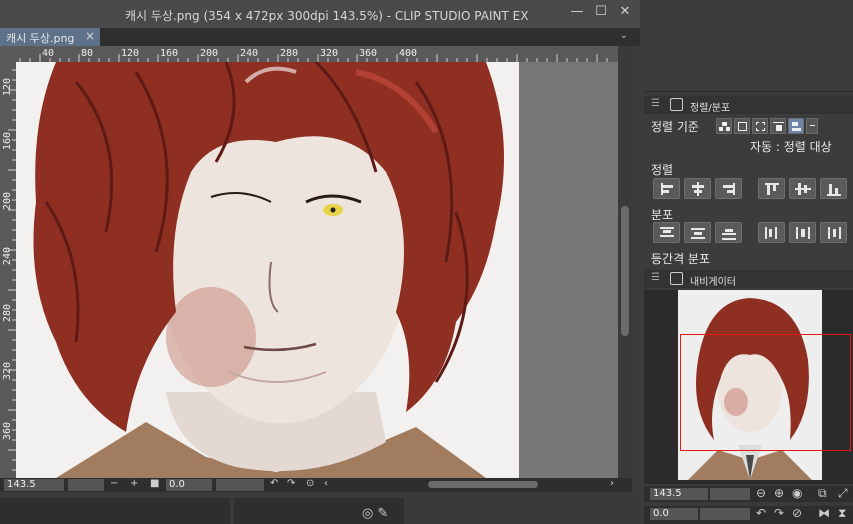 The height and width of the screenshot is (524, 853). I want to click on align-panel-title: 정렬/분포, so click(710, 108).